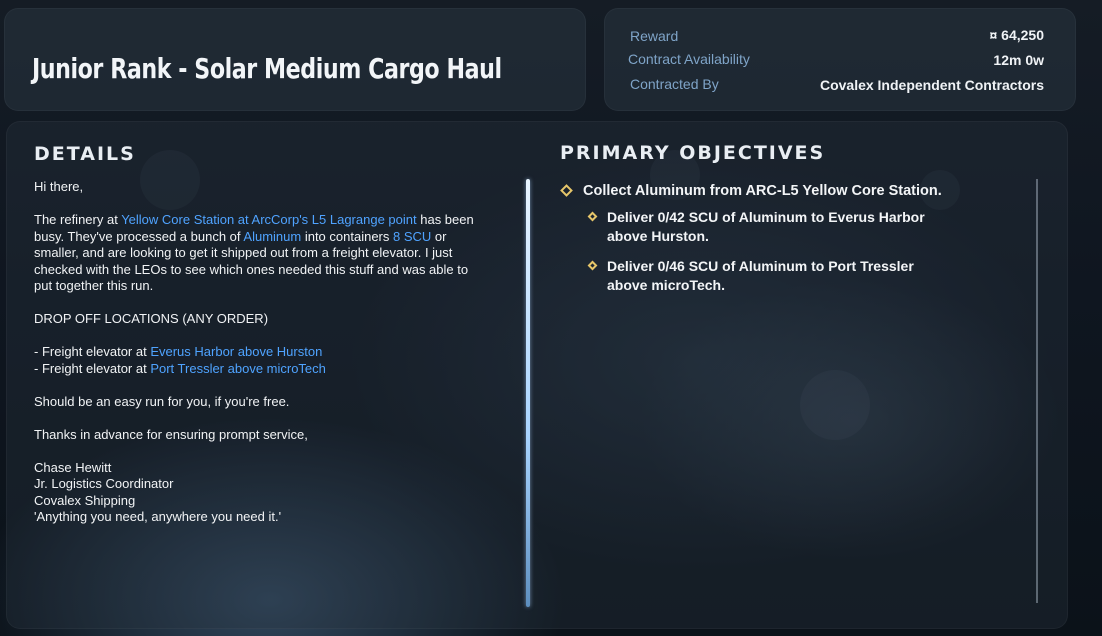  What do you see at coordinates (674, 84) in the screenshot?
I see `contracted-by-label: Contracted By` at bounding box center [674, 84].